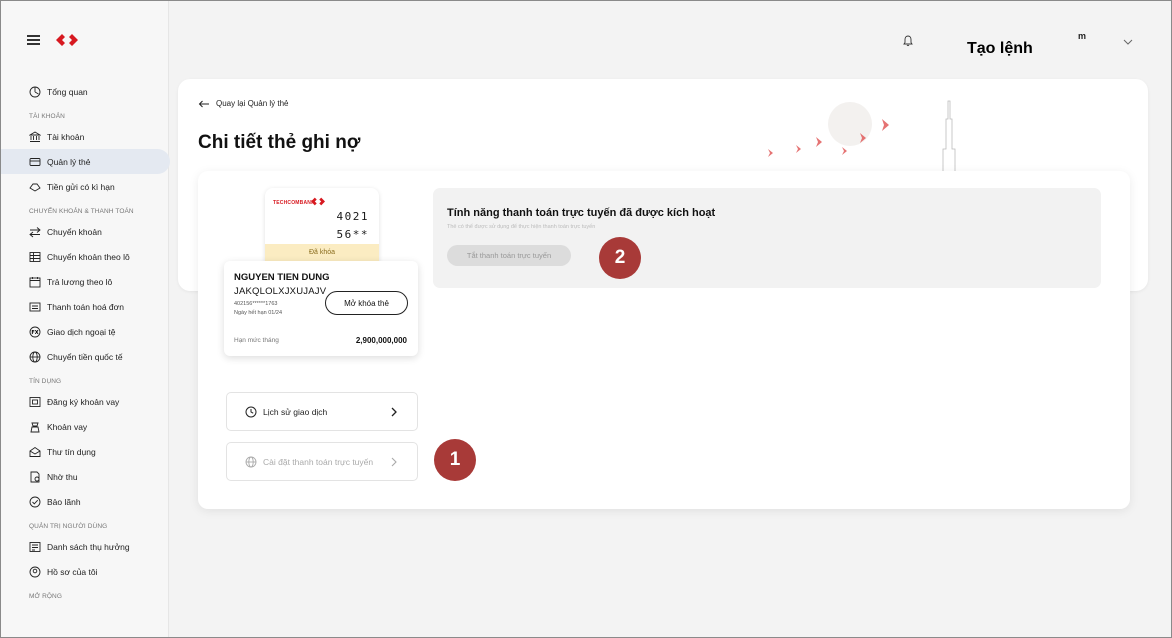  Describe the element at coordinates (72, 571) in the screenshot. I see `sidebar-item-label: Hồ sơ của tôi` at that location.